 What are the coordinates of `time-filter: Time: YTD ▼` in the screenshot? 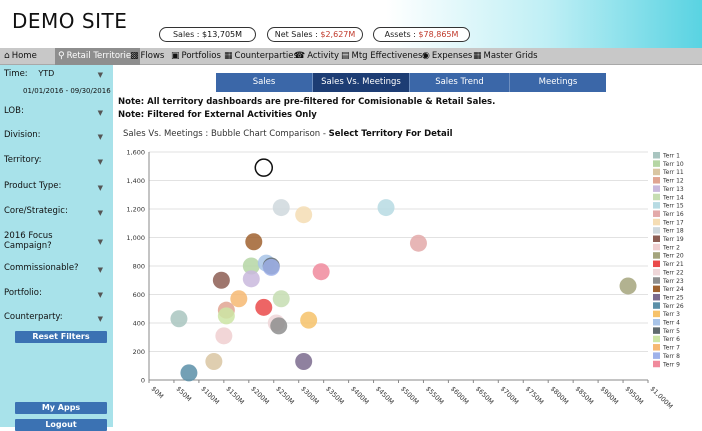 It's located at (56, 74).